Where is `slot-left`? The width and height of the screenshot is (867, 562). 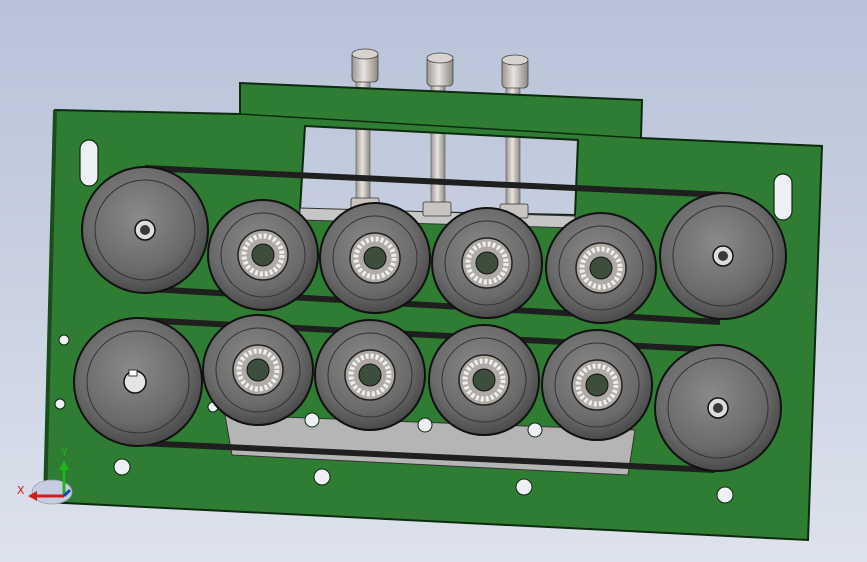
slot-left is located at coordinates (89, 163).